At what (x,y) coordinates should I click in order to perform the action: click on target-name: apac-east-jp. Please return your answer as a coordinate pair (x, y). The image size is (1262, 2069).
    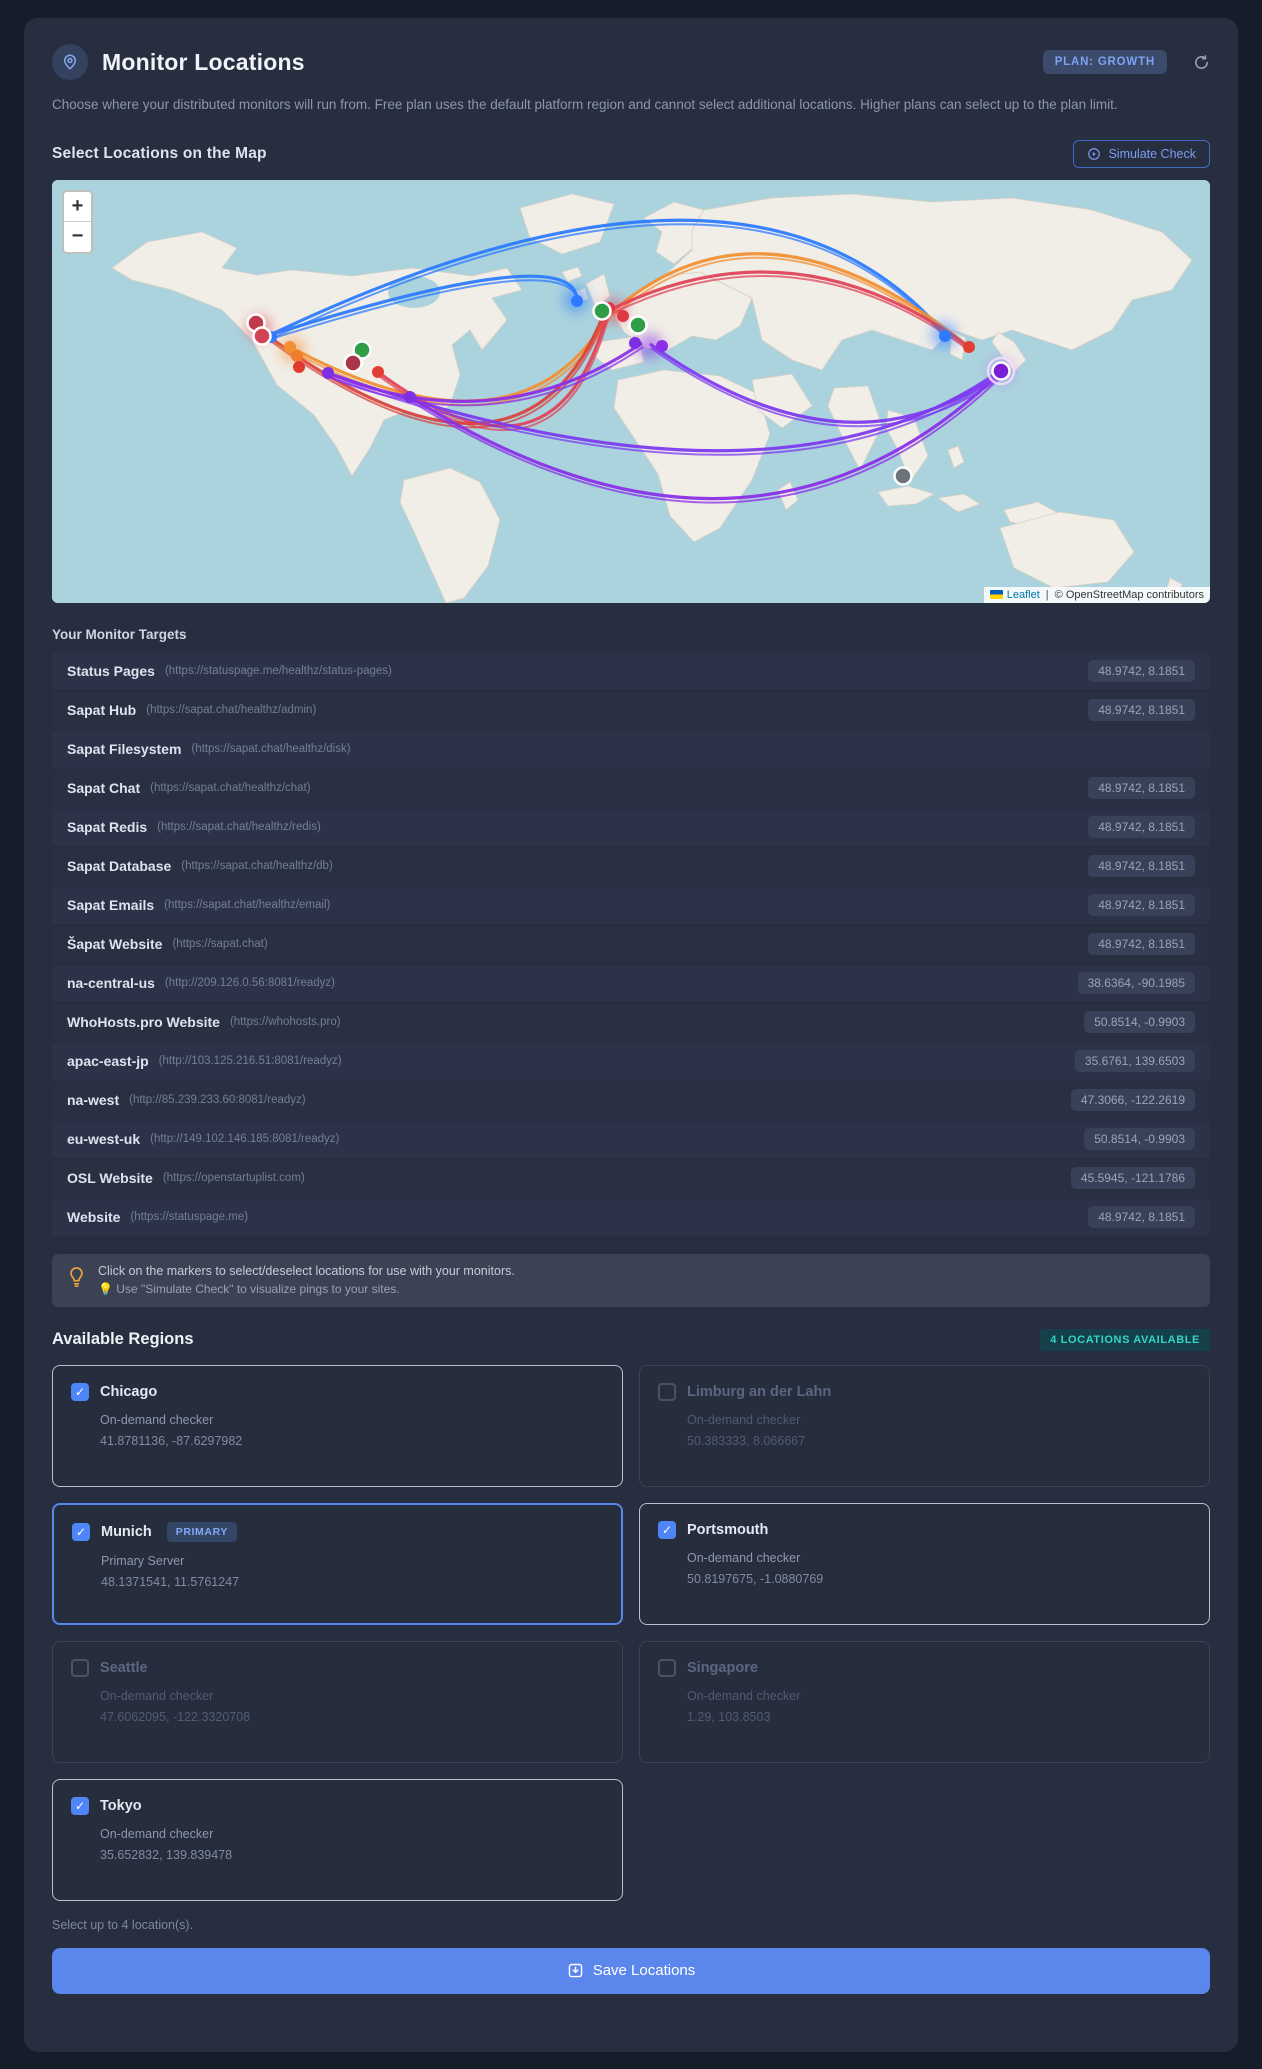
    Looking at the image, I should click on (108, 1061).